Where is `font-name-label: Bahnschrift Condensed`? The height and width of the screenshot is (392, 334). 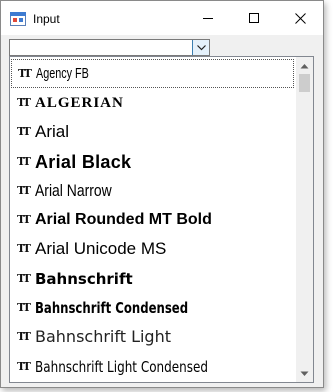 font-name-label: Bahnschrift Condensed is located at coordinates (112, 308).